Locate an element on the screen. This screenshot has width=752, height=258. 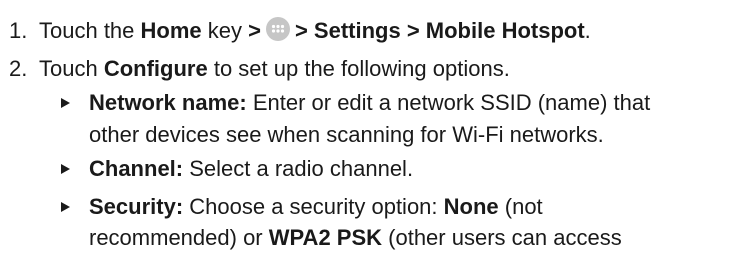
settings-path: > Settings > Mobile Hotspot is located at coordinates (439, 30).